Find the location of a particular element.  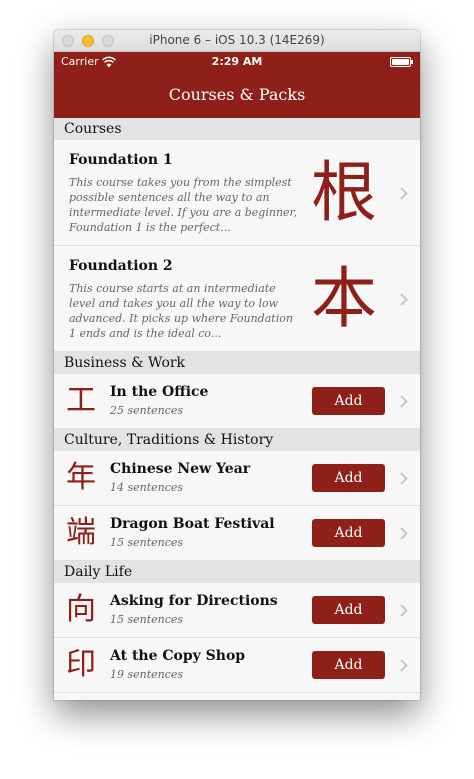

pack-character: 年 is located at coordinates (81, 477).